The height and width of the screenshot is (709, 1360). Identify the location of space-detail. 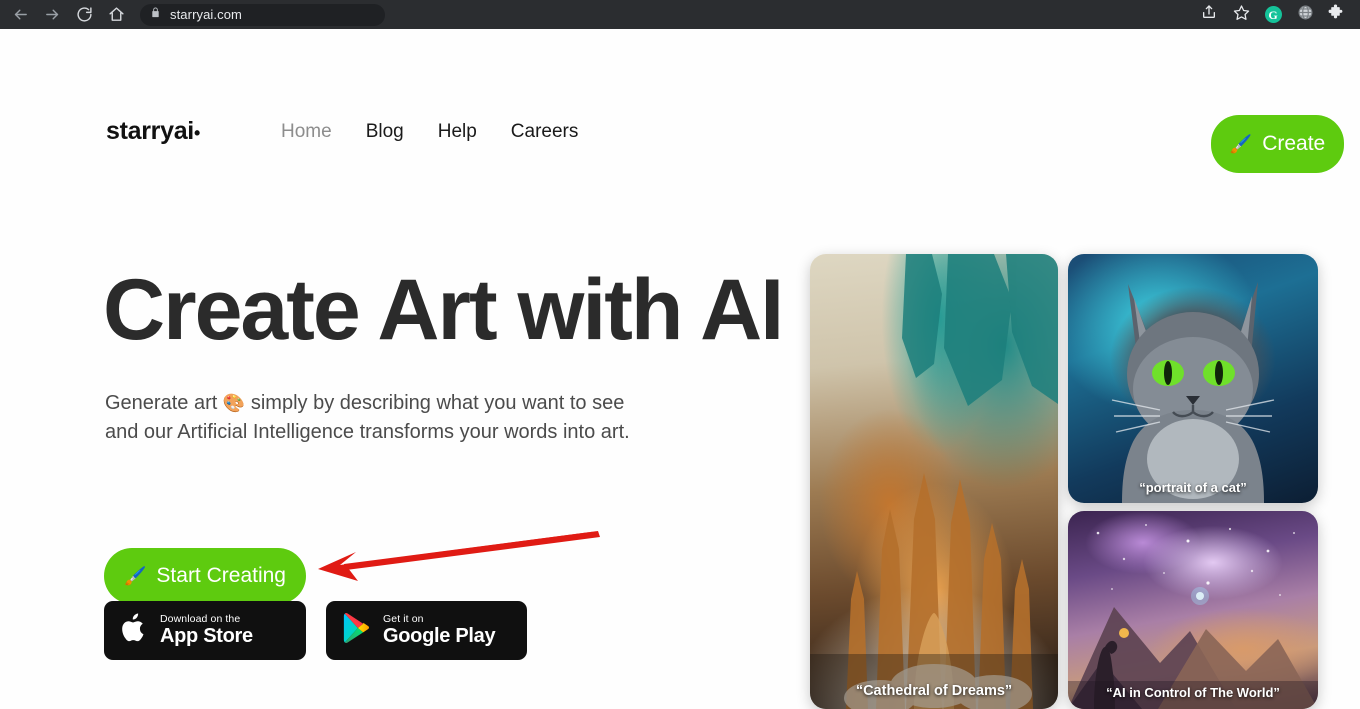
(1193, 616).